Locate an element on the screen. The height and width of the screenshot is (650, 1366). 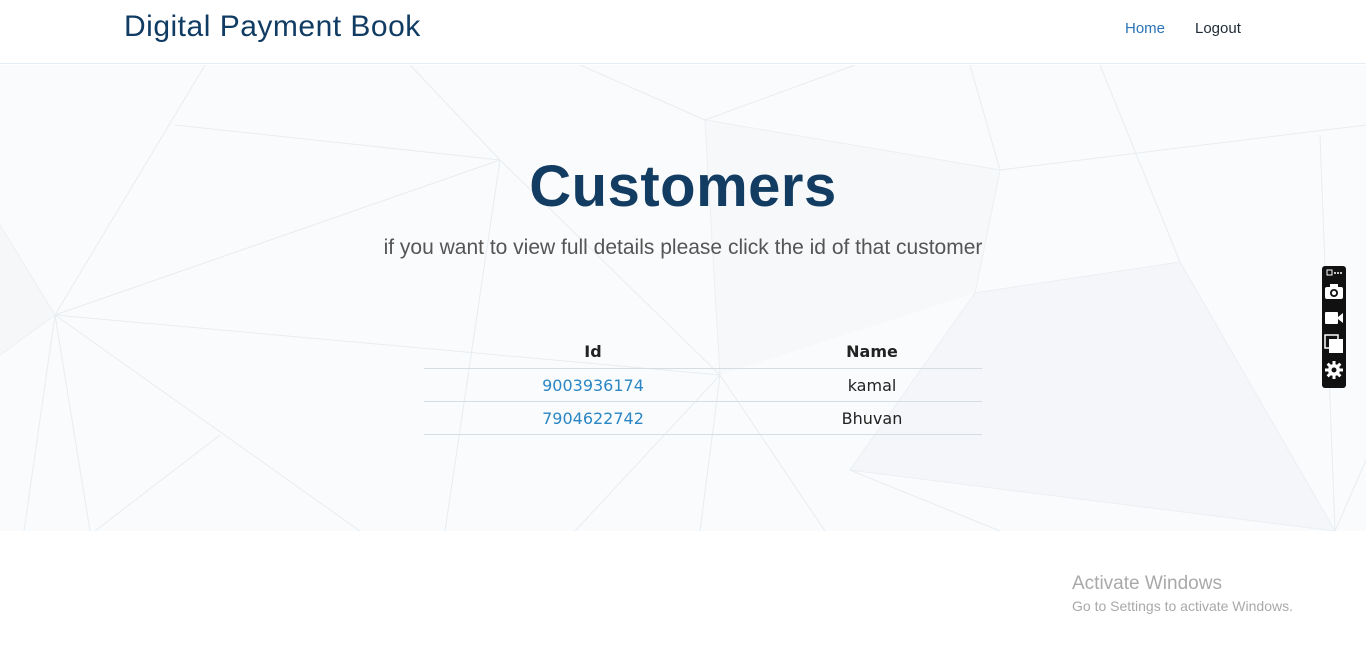
more-icon is located at coordinates (1334, 273).